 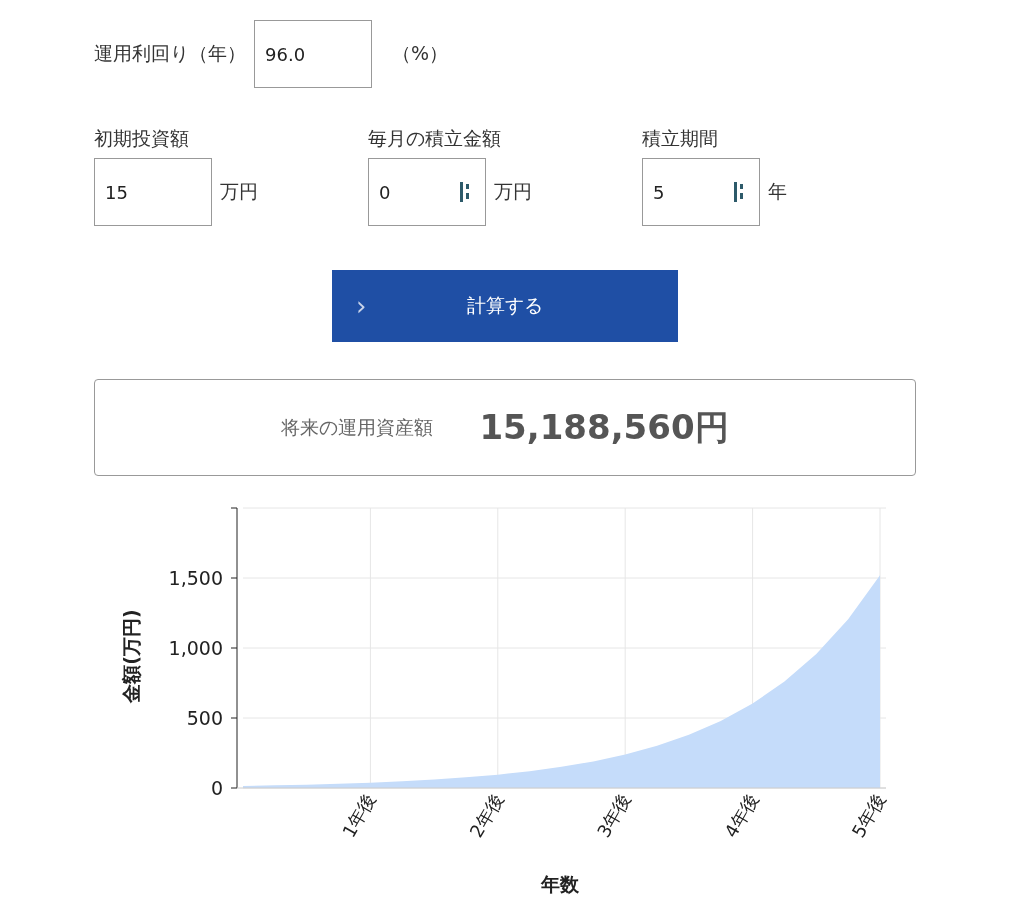 What do you see at coordinates (358, 815) in the screenshot?
I see `x-tick-label: 1年後` at bounding box center [358, 815].